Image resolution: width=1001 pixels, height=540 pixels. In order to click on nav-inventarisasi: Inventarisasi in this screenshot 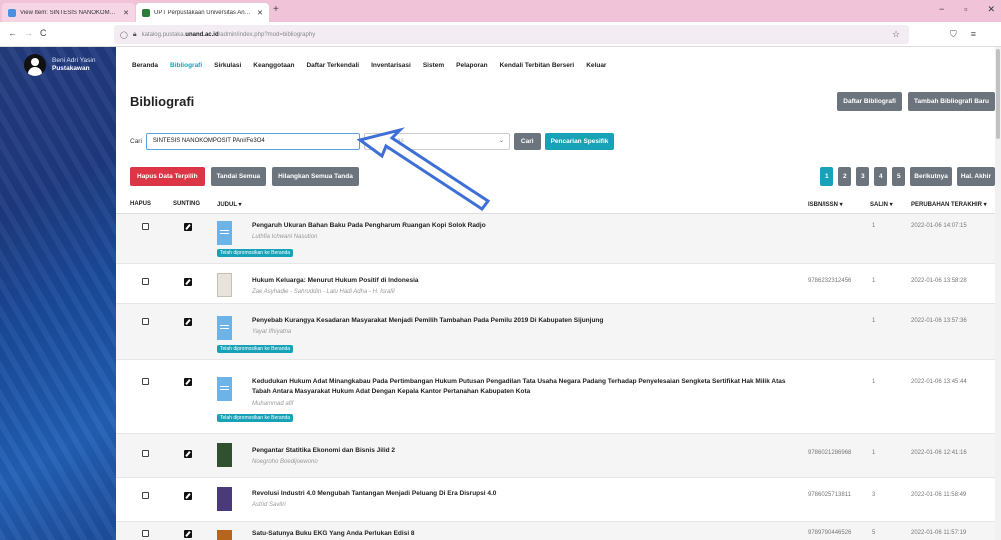, I will do `click(391, 65)`.